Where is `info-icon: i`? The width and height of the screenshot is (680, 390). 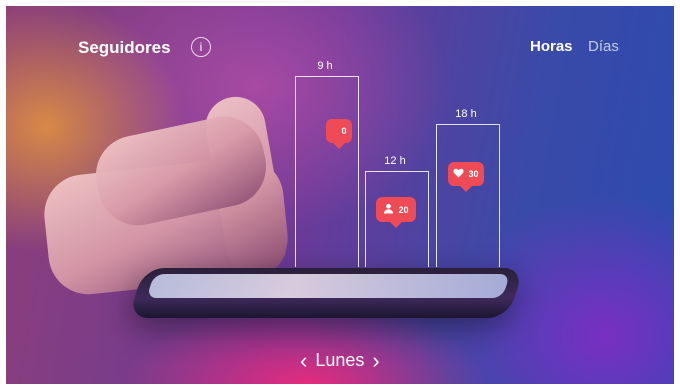 info-icon: i is located at coordinates (201, 47).